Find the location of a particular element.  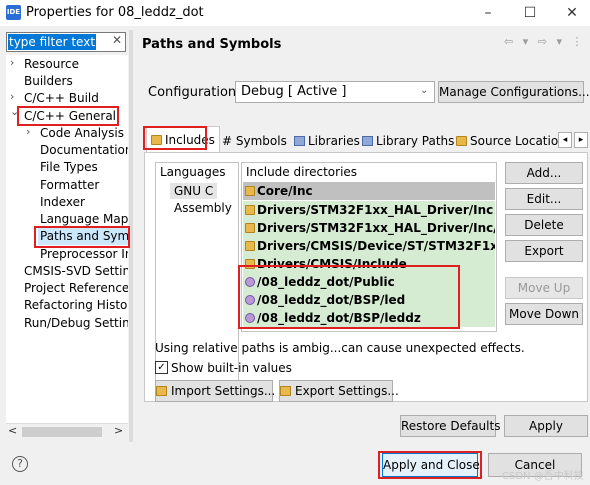

library-icon is located at coordinates (299, 141).